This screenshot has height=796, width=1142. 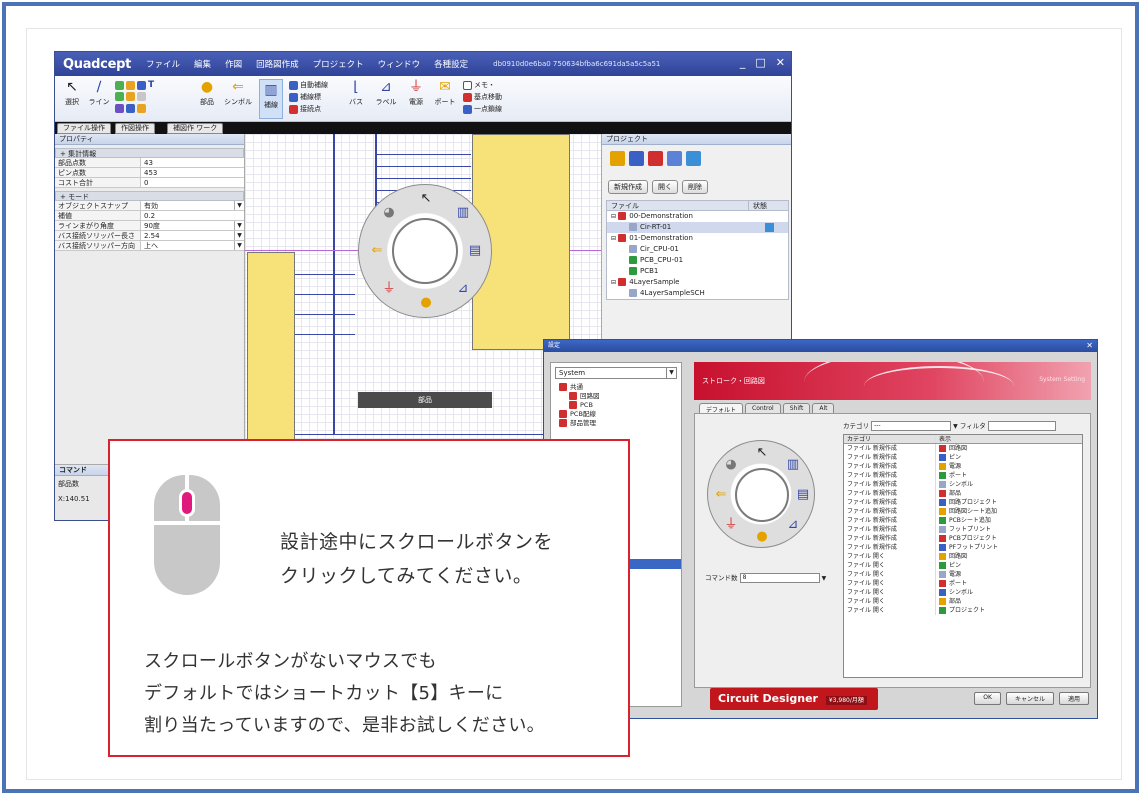 What do you see at coordinates (416, 93) in the screenshot?
I see `power-button: ⏚ 電源` at bounding box center [416, 93].